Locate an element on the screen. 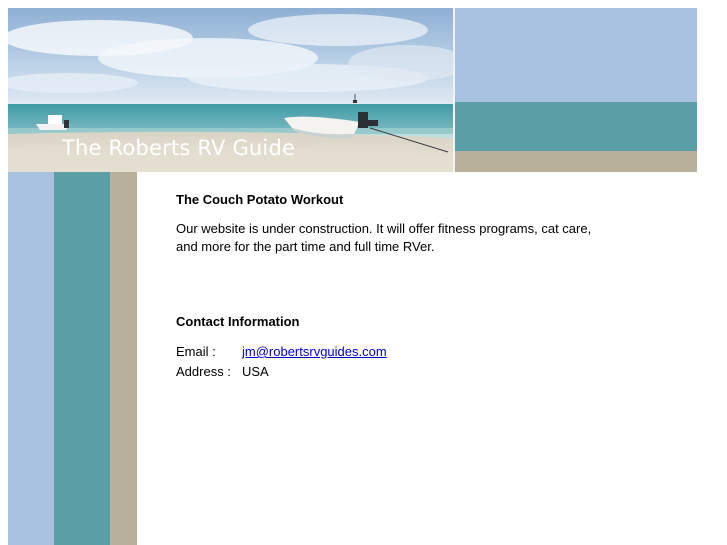  address-label: Address : is located at coordinates (203, 371).